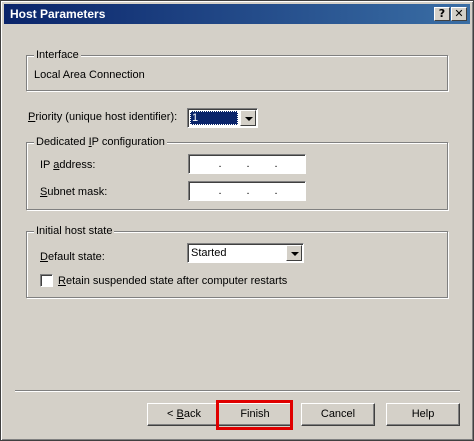 This screenshot has height=441, width=474. I want to click on ip-address-field: . . ., so click(247, 164).